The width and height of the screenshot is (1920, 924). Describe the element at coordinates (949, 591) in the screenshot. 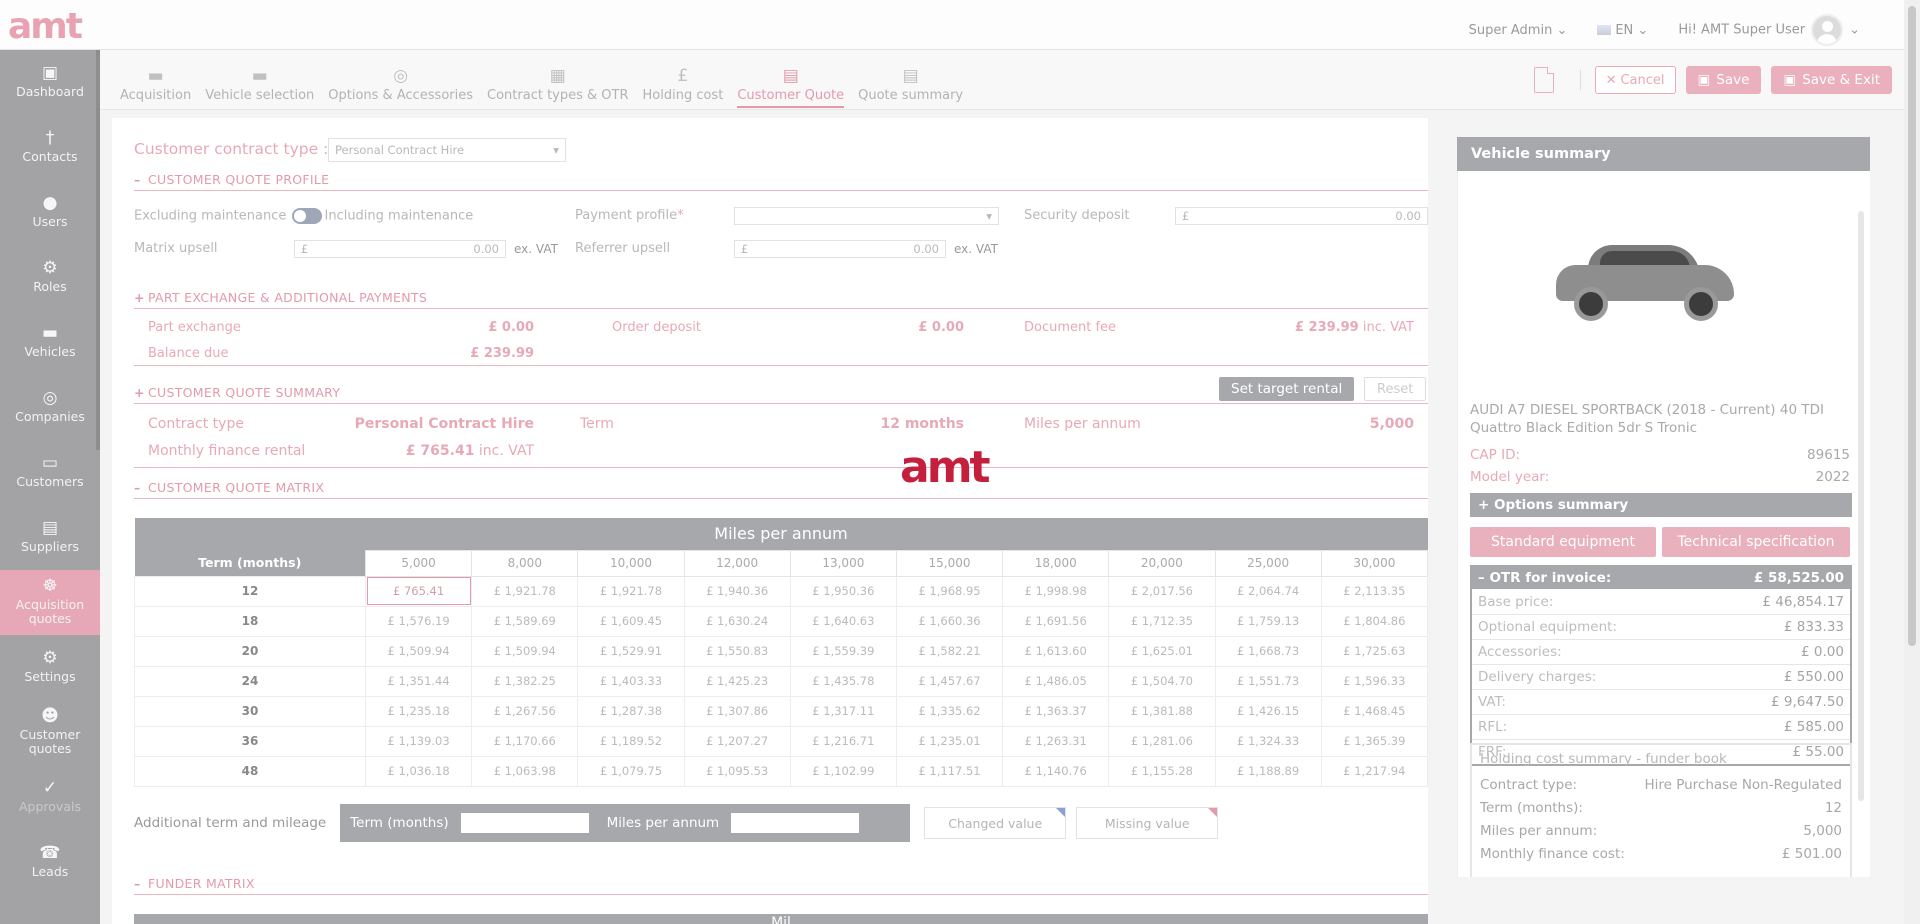

I see `rental-cell: £ 1,968.95` at that location.